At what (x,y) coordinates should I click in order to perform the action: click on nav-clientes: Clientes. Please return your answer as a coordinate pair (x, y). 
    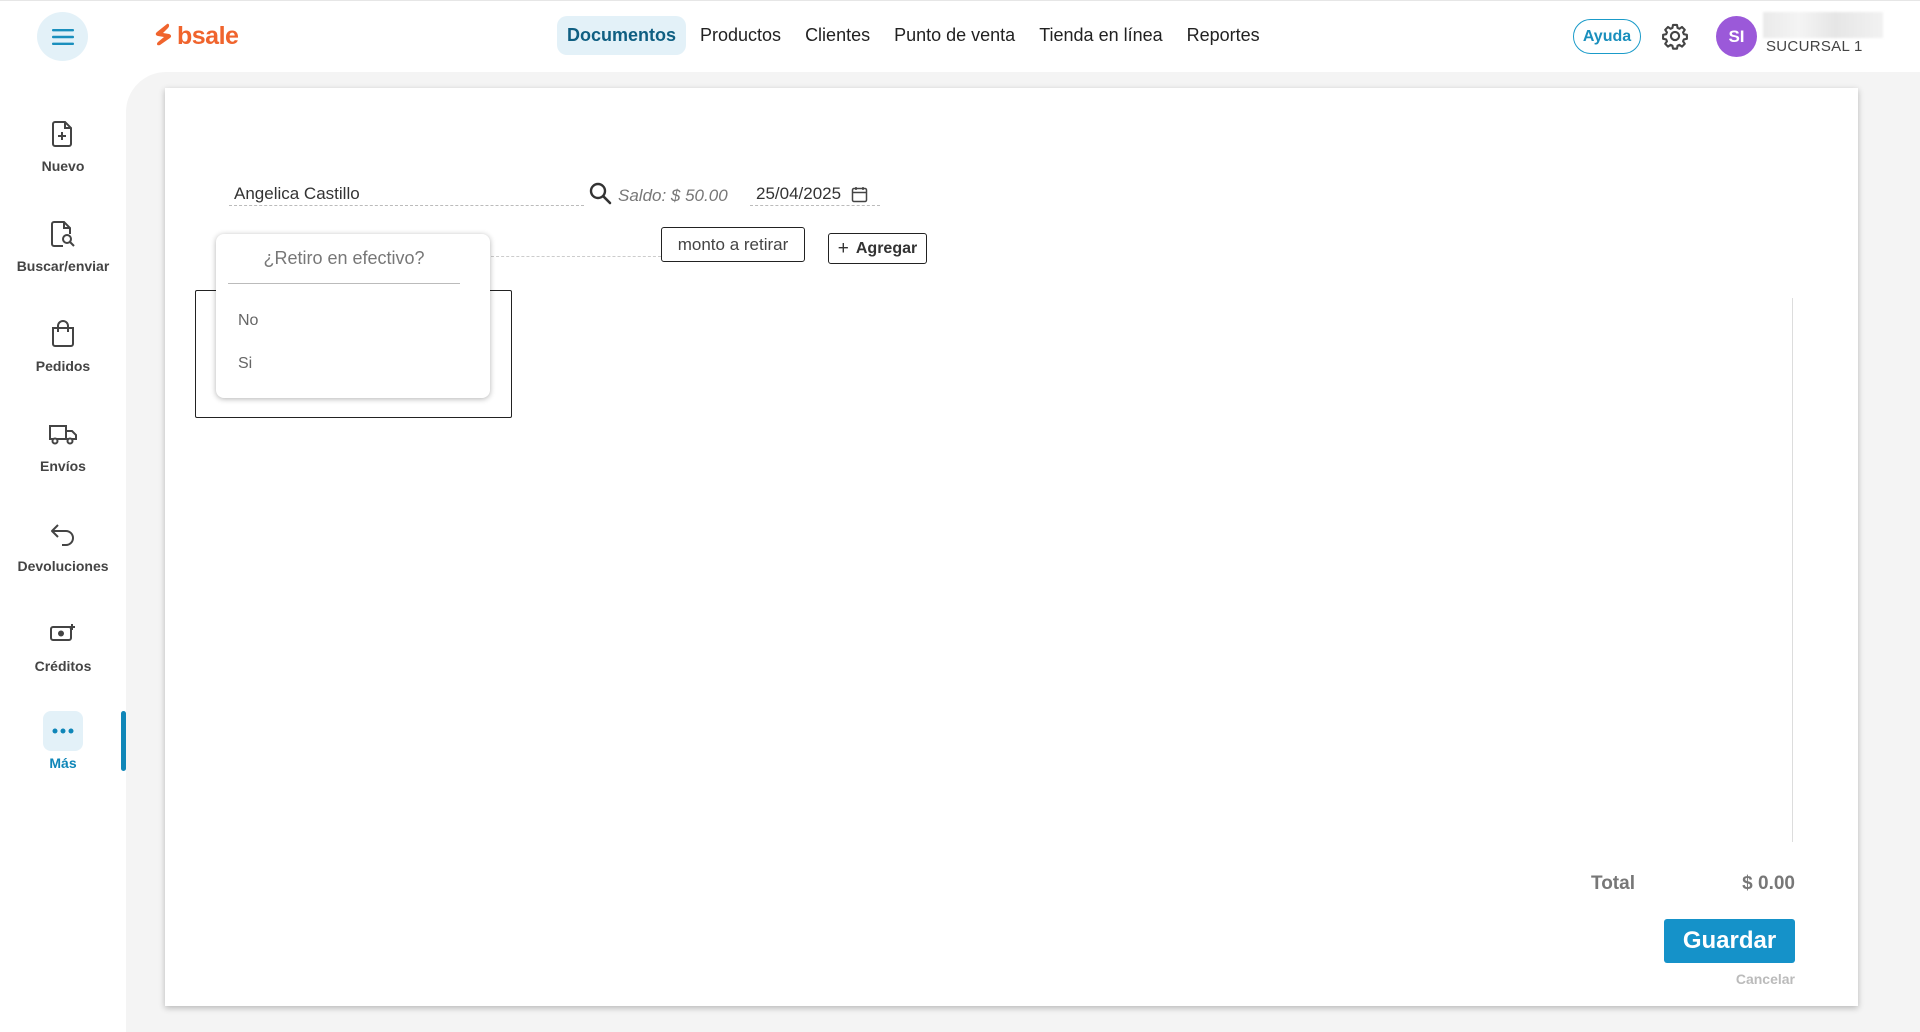
    Looking at the image, I should click on (837, 35).